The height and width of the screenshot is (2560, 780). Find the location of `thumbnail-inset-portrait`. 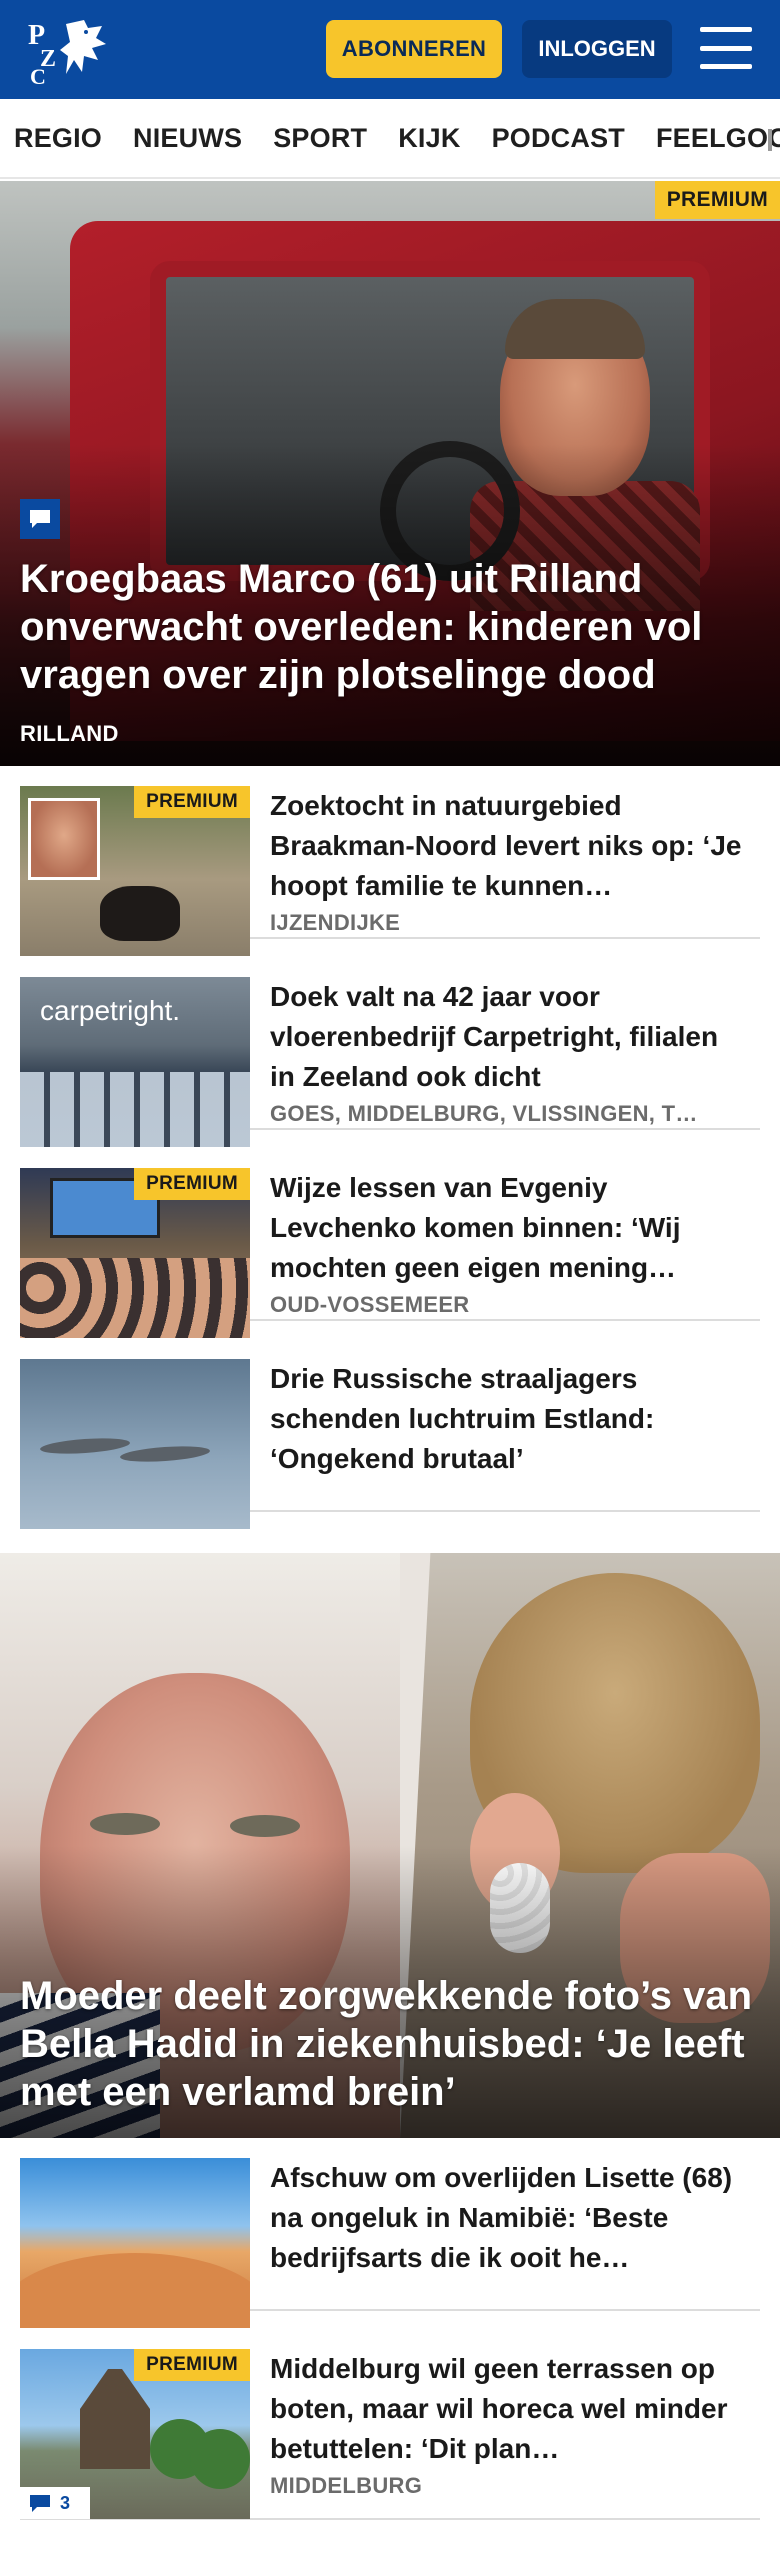

thumbnail-inset-portrait is located at coordinates (64, 839).